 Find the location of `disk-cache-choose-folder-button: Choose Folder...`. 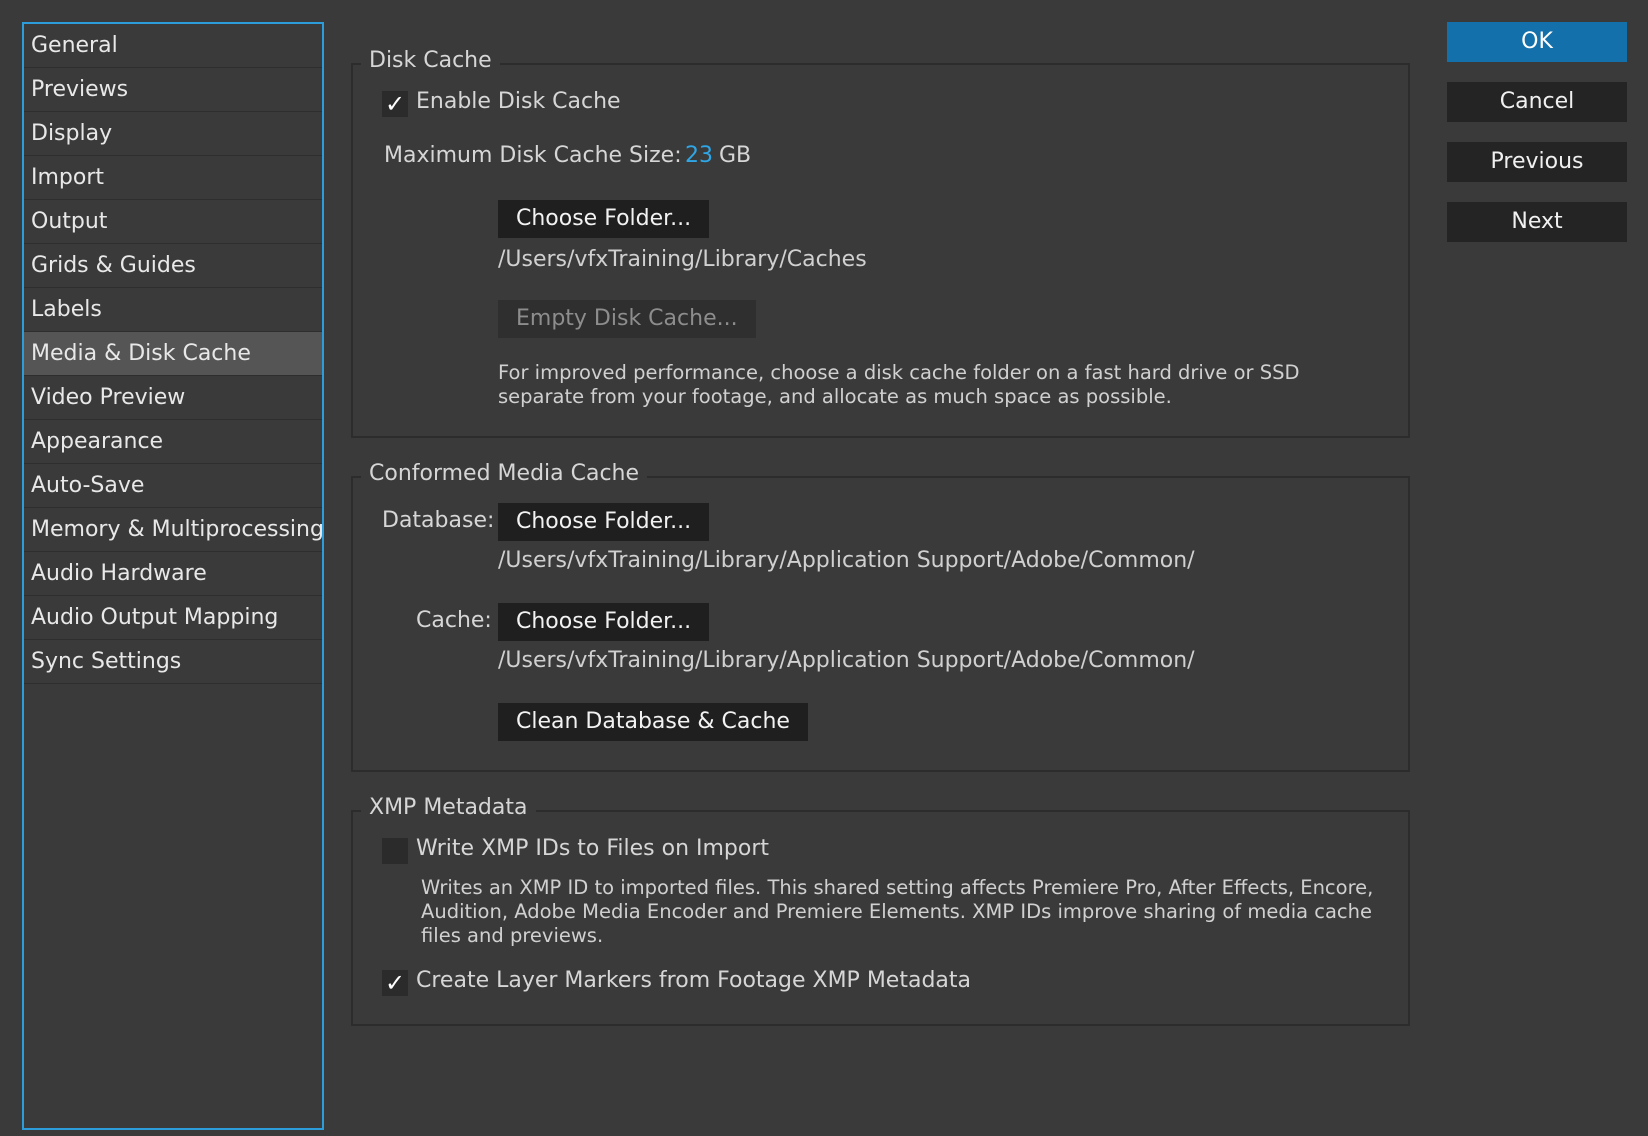

disk-cache-choose-folder-button: Choose Folder... is located at coordinates (604, 219).